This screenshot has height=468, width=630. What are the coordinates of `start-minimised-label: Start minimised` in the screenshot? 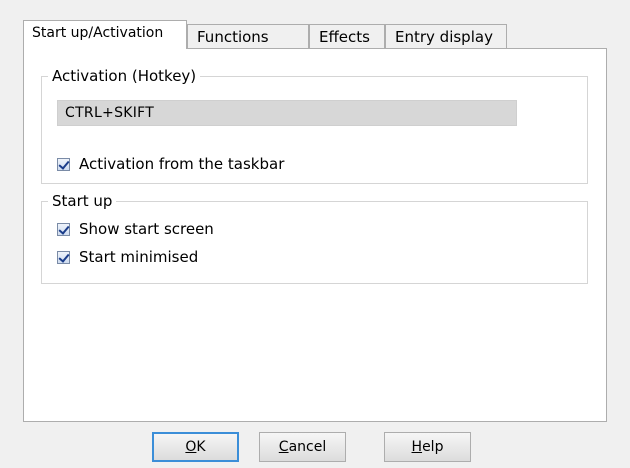 It's located at (139, 257).